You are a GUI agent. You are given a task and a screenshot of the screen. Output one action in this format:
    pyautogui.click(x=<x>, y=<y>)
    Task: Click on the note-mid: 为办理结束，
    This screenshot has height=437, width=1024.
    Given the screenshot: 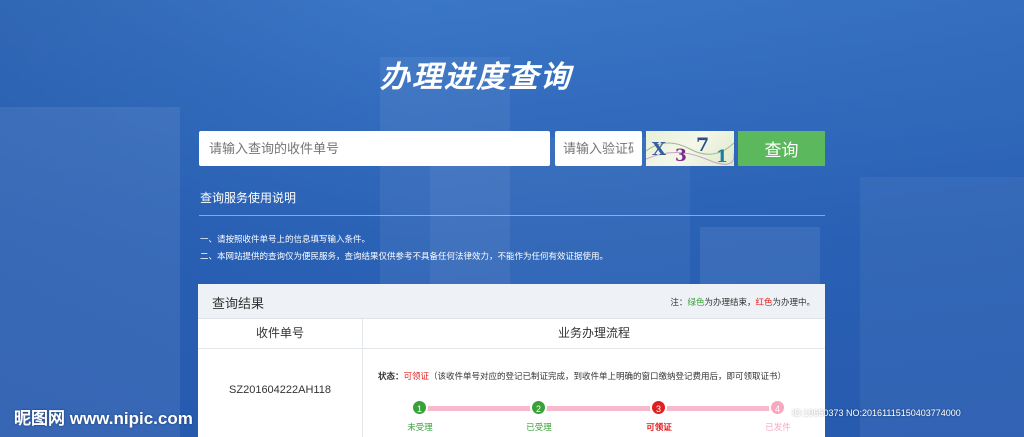 What is the action you would take?
    pyautogui.click(x=730, y=302)
    